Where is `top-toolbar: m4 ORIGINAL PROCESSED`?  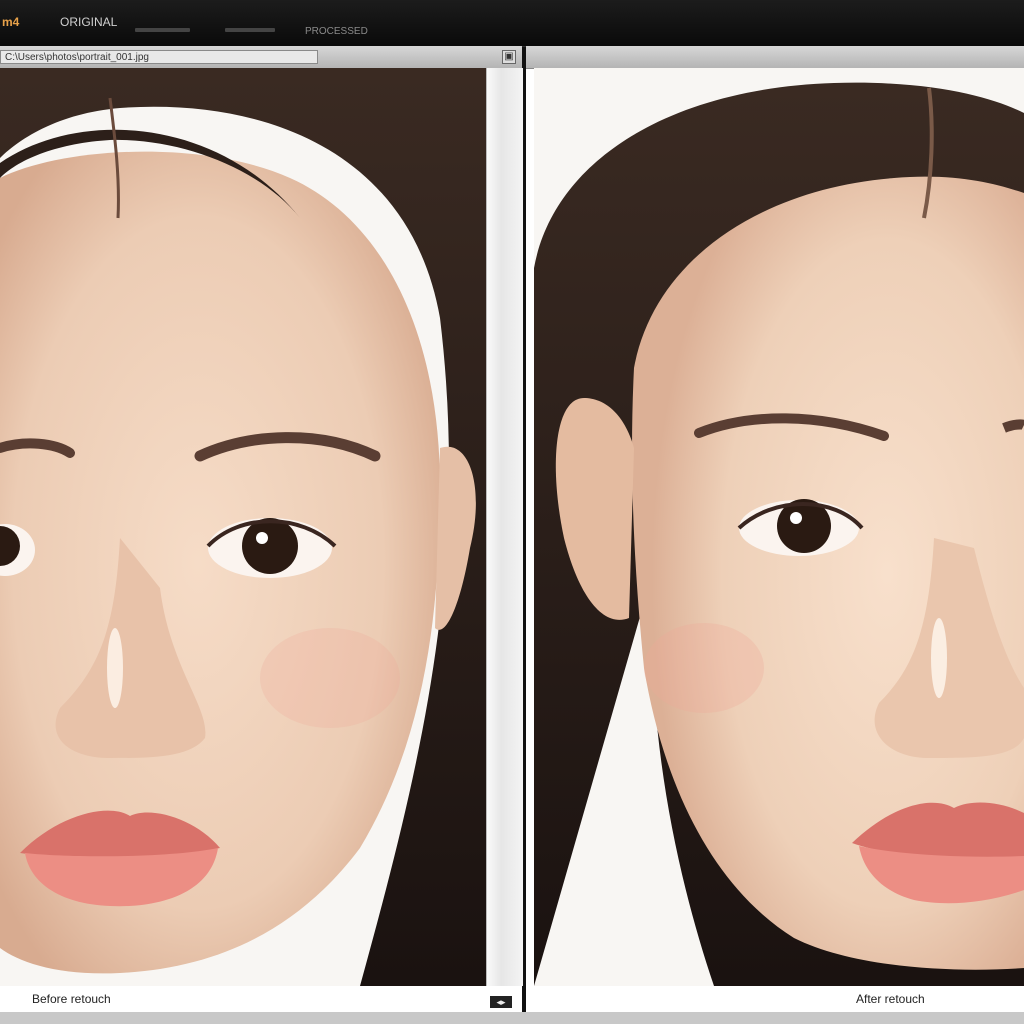 top-toolbar: m4 ORIGINAL PROCESSED is located at coordinates (512, 23).